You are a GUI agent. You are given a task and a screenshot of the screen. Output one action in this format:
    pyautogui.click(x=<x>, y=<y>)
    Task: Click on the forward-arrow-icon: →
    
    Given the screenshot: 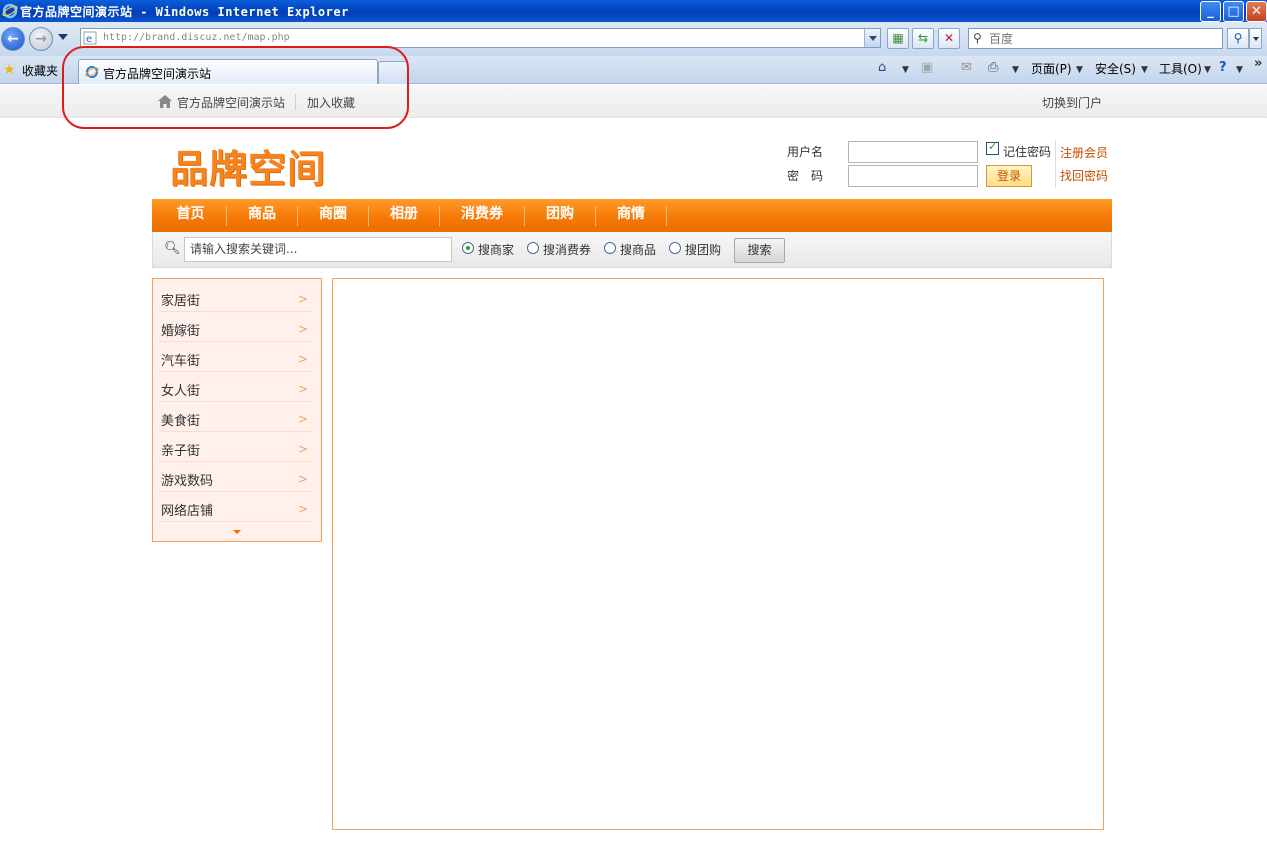 What is the action you would take?
    pyautogui.click(x=41, y=39)
    